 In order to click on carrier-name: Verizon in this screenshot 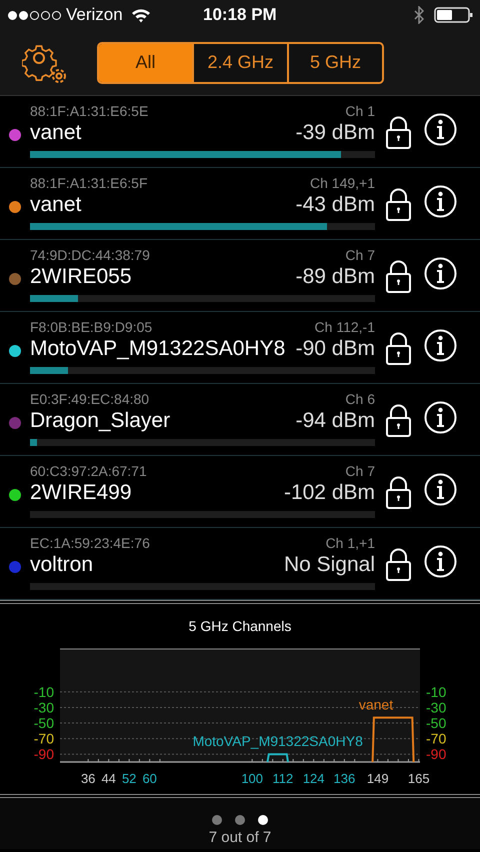, I will do `click(94, 15)`.